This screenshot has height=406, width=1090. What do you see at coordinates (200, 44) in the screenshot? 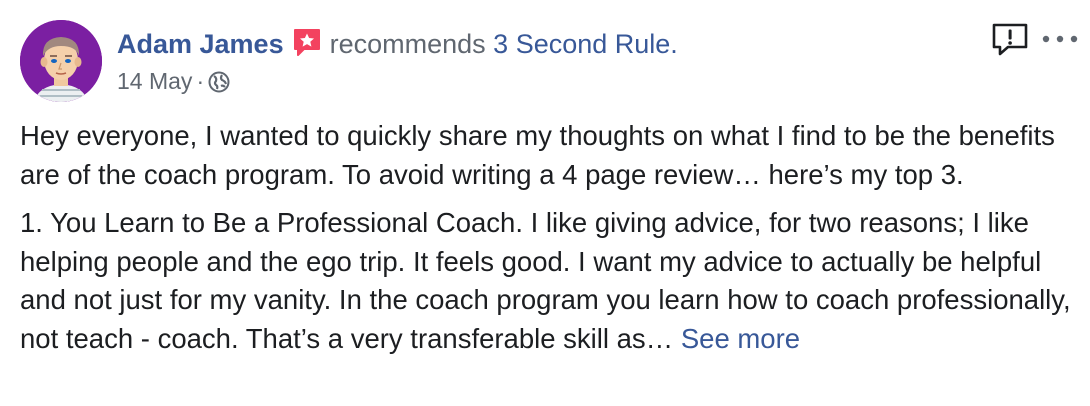
I see `author-name-link: Adam James` at bounding box center [200, 44].